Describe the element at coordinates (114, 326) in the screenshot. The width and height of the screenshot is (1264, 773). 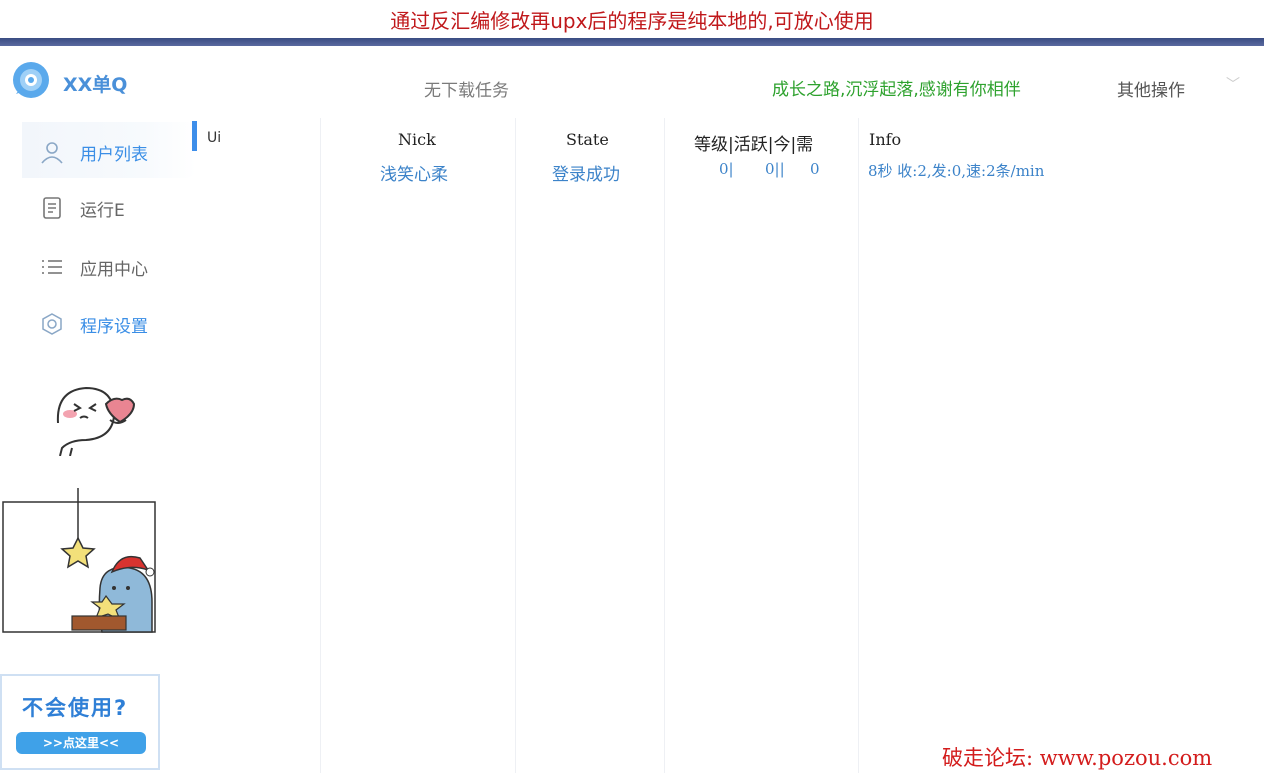
I see `sidebar-item-label: 程序设置` at that location.